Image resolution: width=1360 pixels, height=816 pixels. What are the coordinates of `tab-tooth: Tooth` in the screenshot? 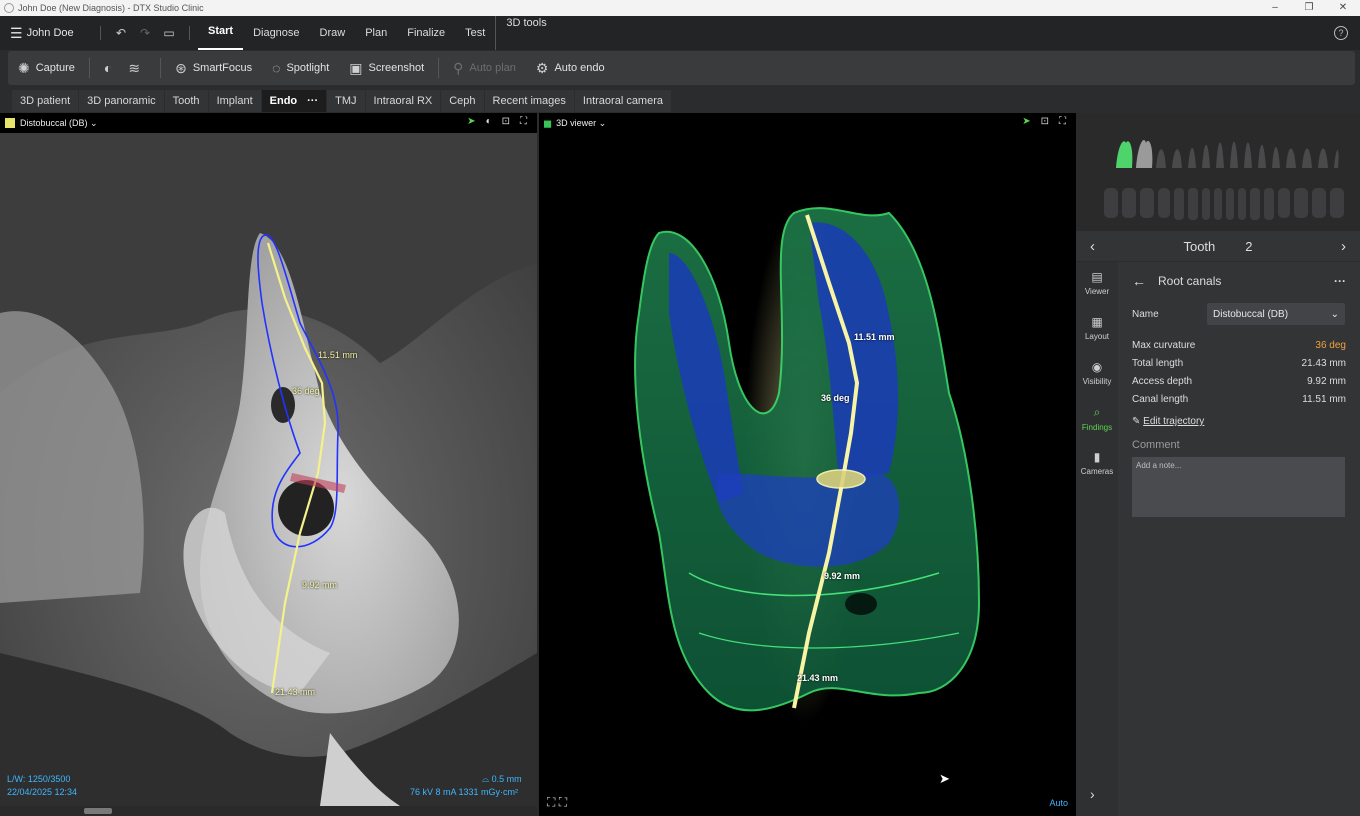 It's located at (186, 101).